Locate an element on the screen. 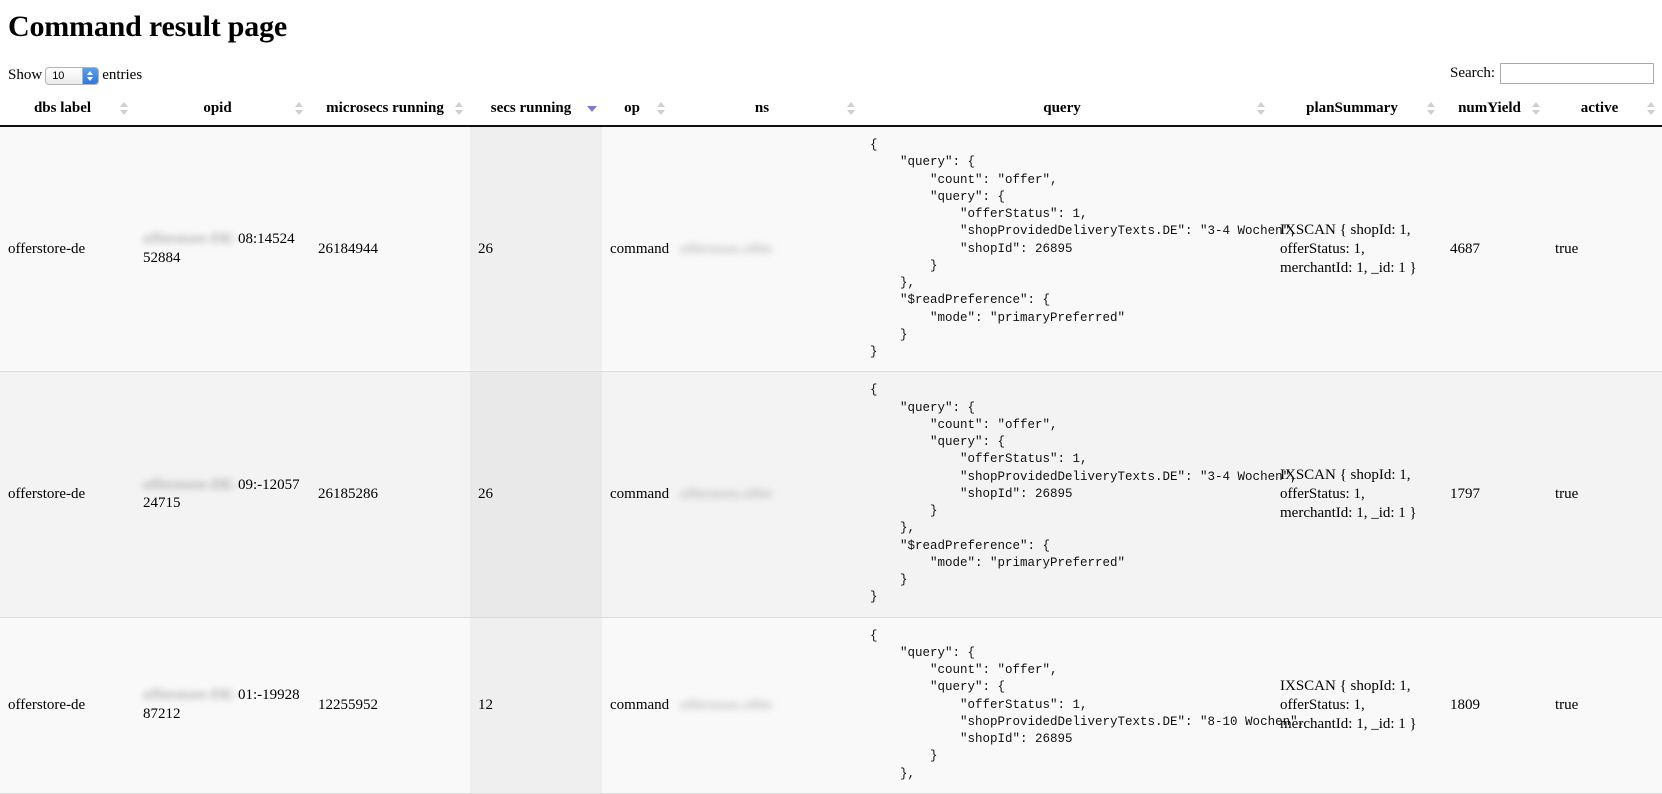  column-label: active is located at coordinates (1599, 108).